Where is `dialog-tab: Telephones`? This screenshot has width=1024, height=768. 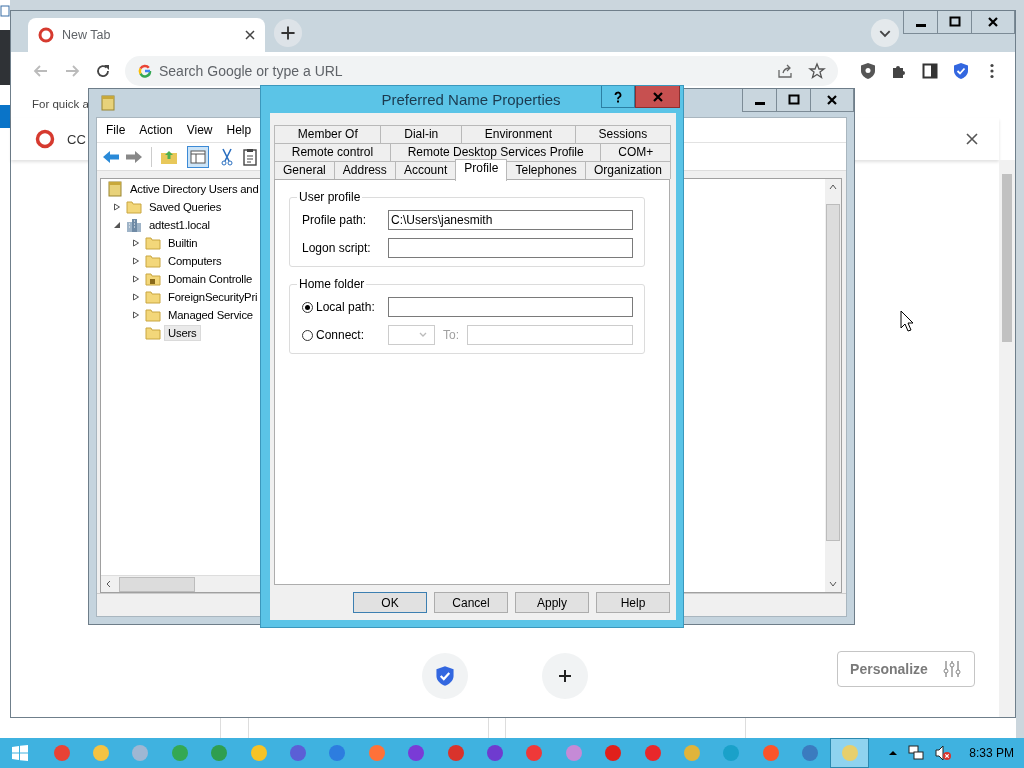 dialog-tab: Telephones is located at coordinates (546, 170).